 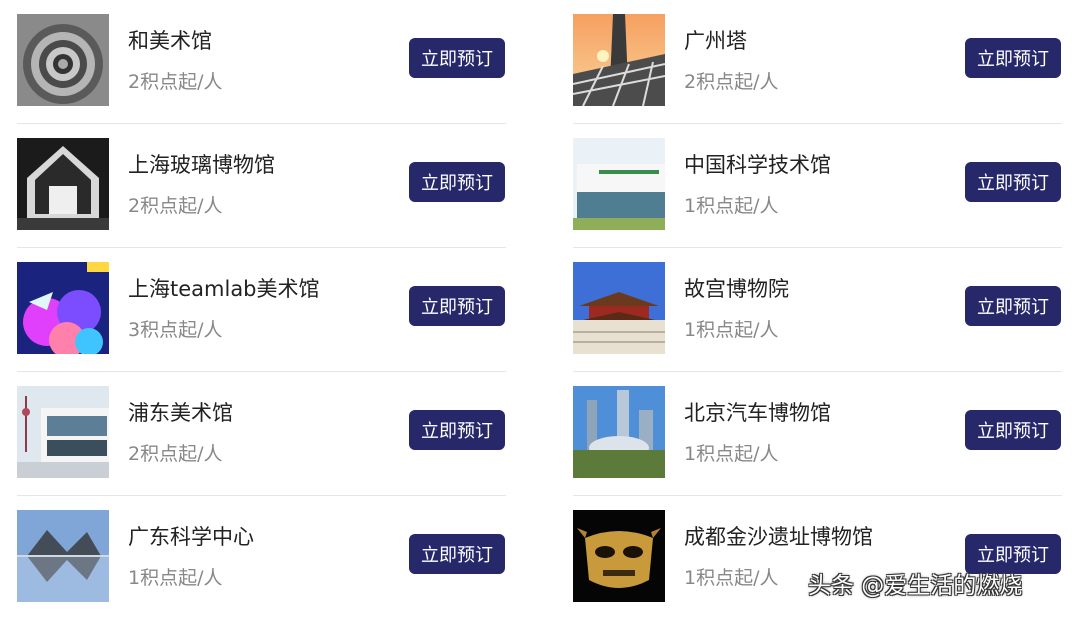 I want to click on venue-row: 成都金沙遗址博物馆 1积点起/人 立即预订, so click(x=817, y=558).